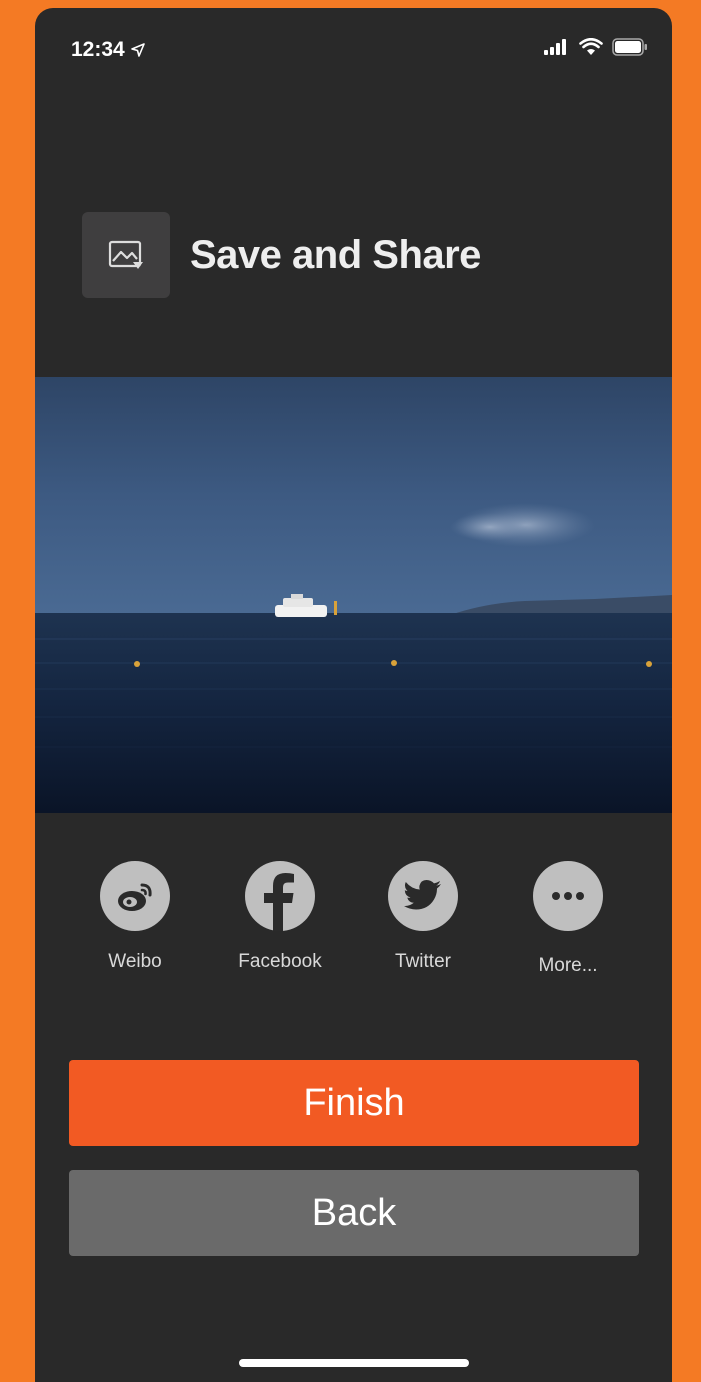  I want to click on share-label-weibo: Weibo, so click(135, 961).